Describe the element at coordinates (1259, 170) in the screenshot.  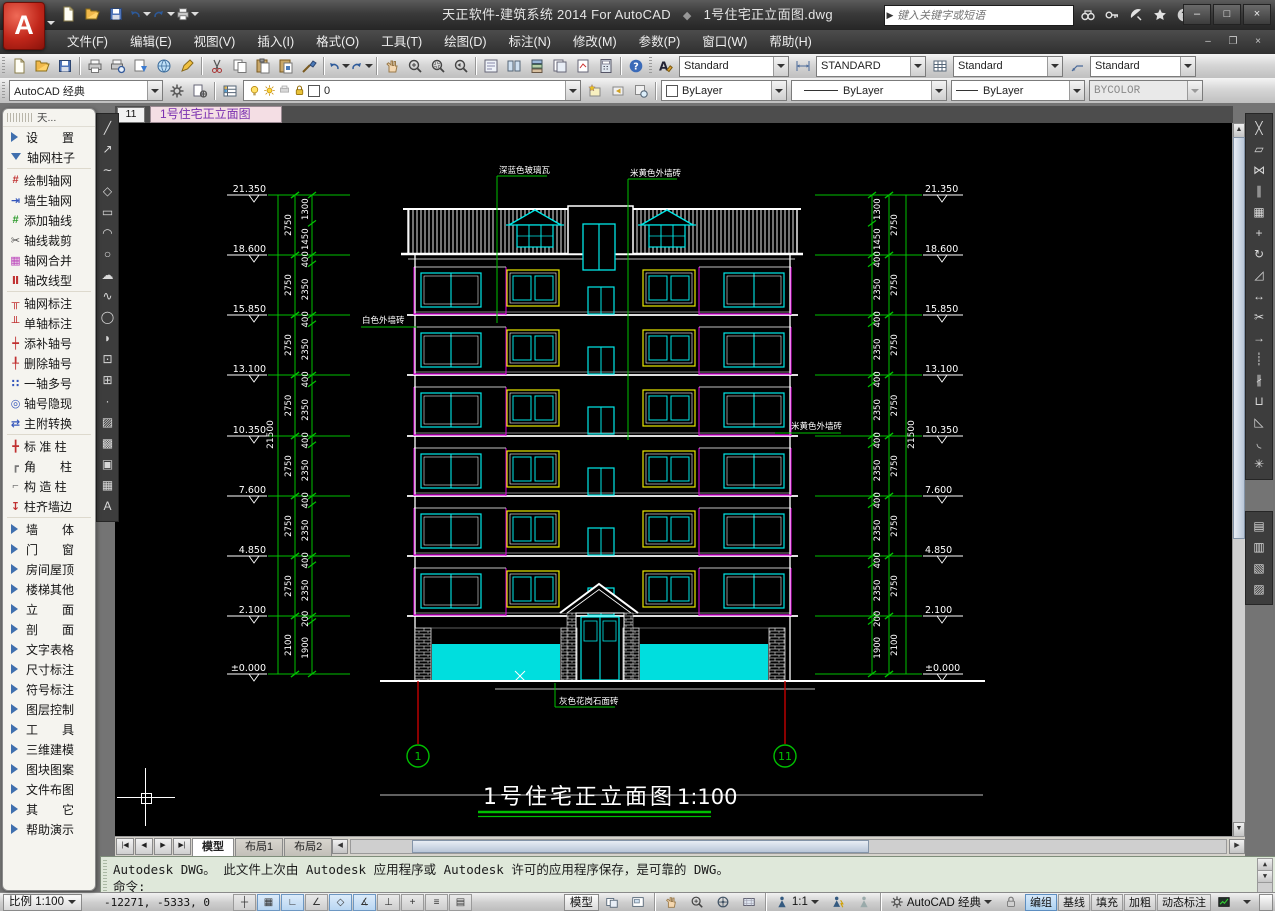
I see `mirror-button: ⋈` at that location.